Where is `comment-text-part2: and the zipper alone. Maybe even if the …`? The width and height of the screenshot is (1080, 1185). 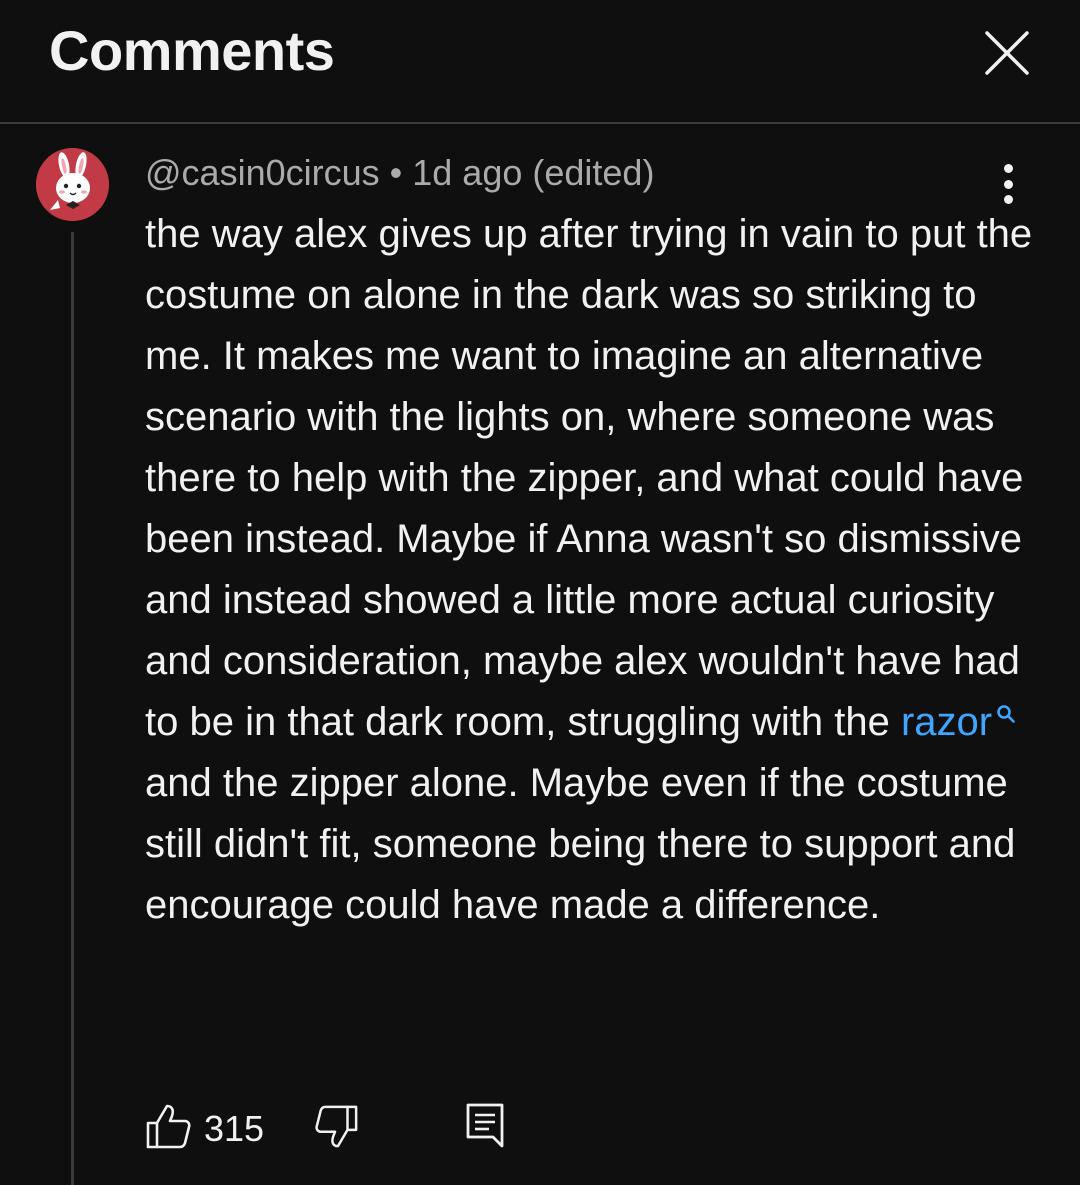
comment-text-part2: and the zipper alone. Maybe even if the … is located at coordinates (580, 844).